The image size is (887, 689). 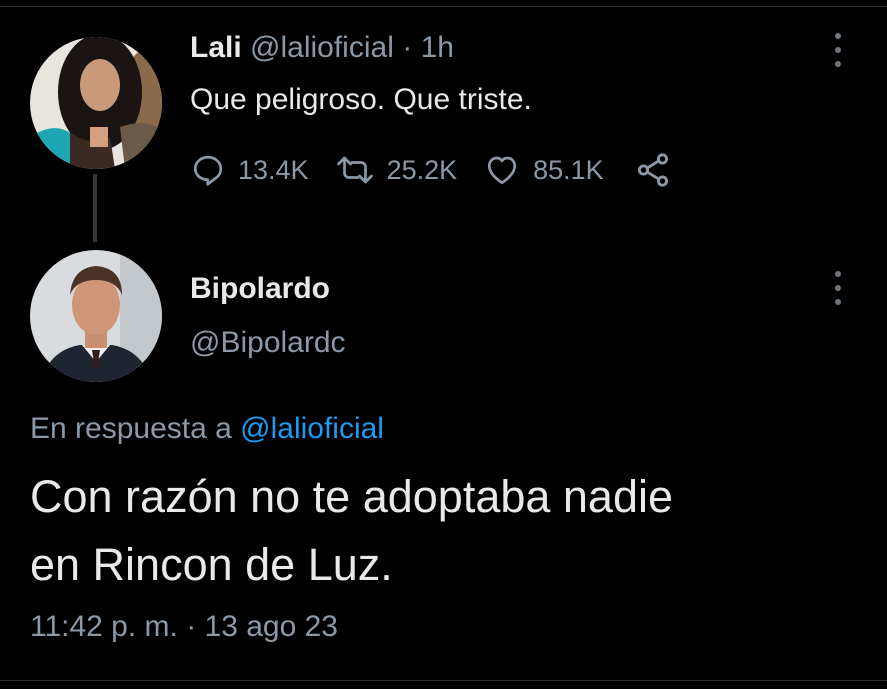 I want to click on retweet-button: 25.2K, so click(x=396, y=170).